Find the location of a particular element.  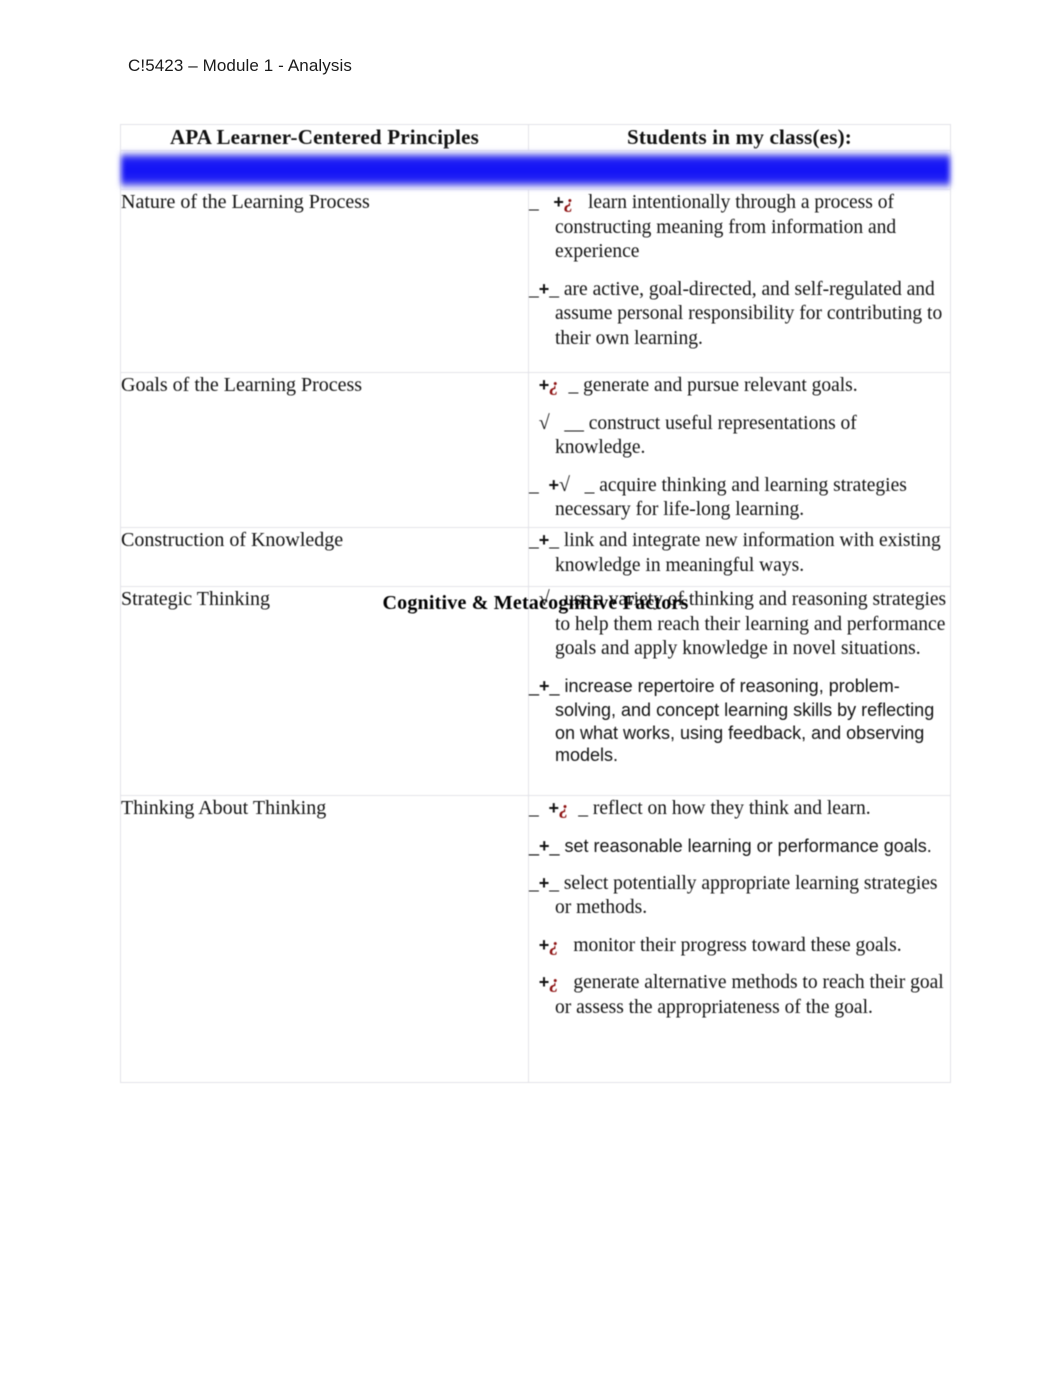

section-banner-label: Cognitive & Metacognitive Factors is located at coordinates (535, 603).